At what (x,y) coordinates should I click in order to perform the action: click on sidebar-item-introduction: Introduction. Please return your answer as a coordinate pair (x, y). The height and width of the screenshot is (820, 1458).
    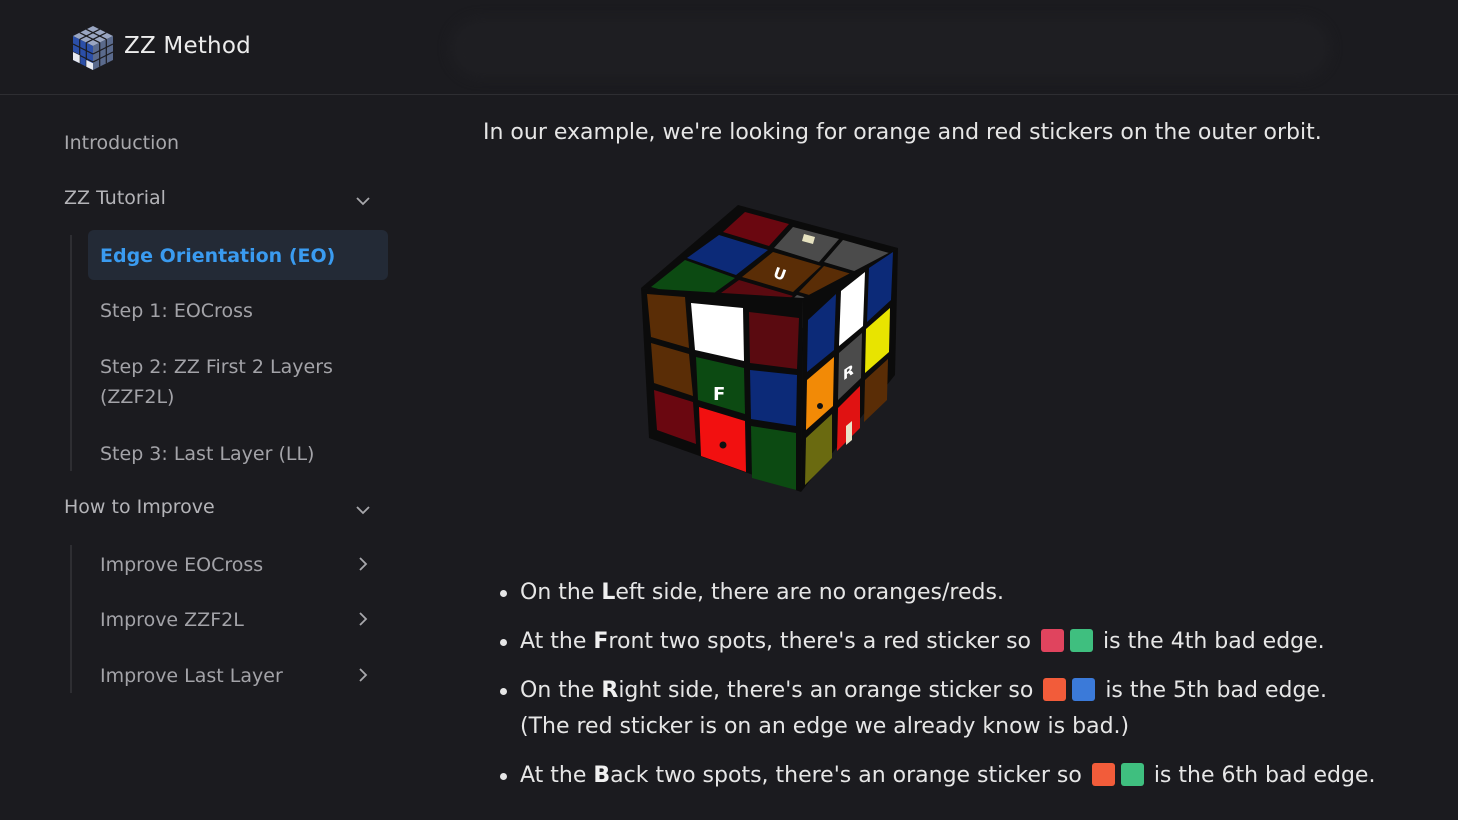
    Looking at the image, I should click on (121, 143).